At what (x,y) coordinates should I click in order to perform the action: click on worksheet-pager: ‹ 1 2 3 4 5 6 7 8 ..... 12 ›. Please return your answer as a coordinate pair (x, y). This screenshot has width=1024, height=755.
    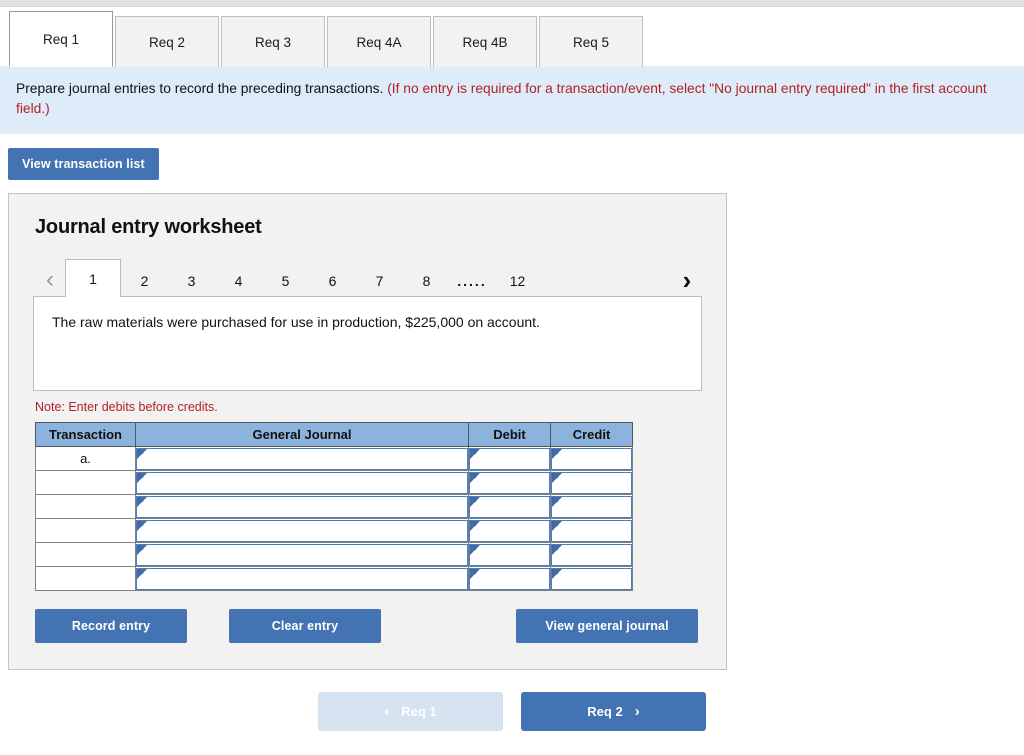
    Looking at the image, I should click on (367, 278).